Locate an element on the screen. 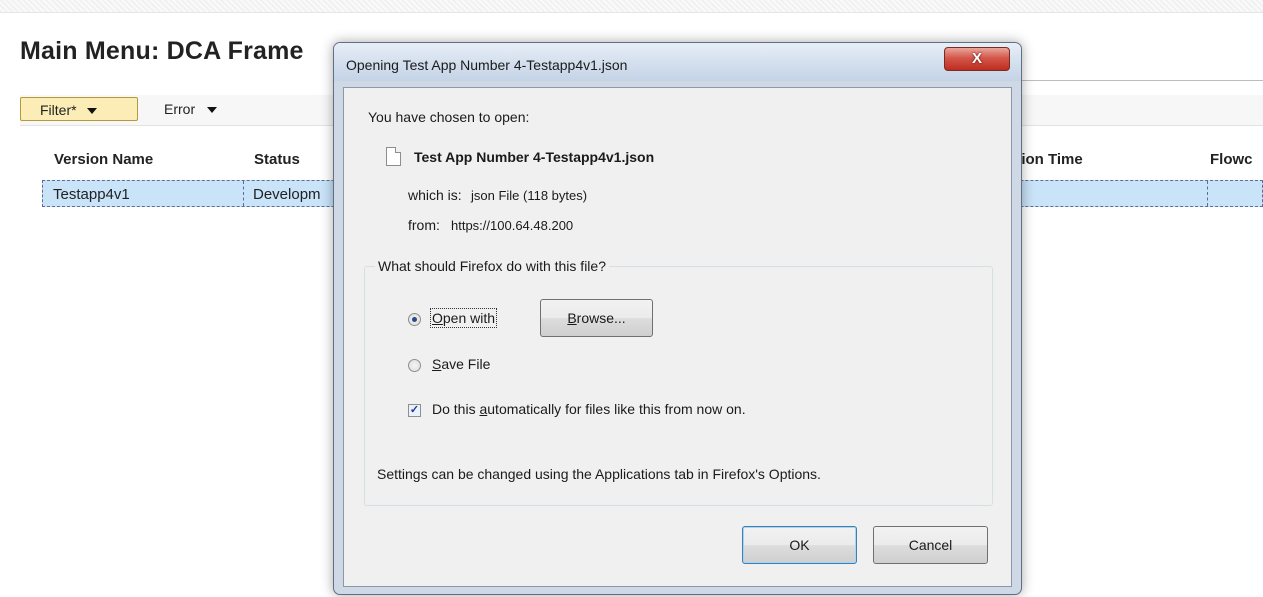 The width and height of the screenshot is (1263, 597). cell-status: Developm is located at coordinates (287, 194).